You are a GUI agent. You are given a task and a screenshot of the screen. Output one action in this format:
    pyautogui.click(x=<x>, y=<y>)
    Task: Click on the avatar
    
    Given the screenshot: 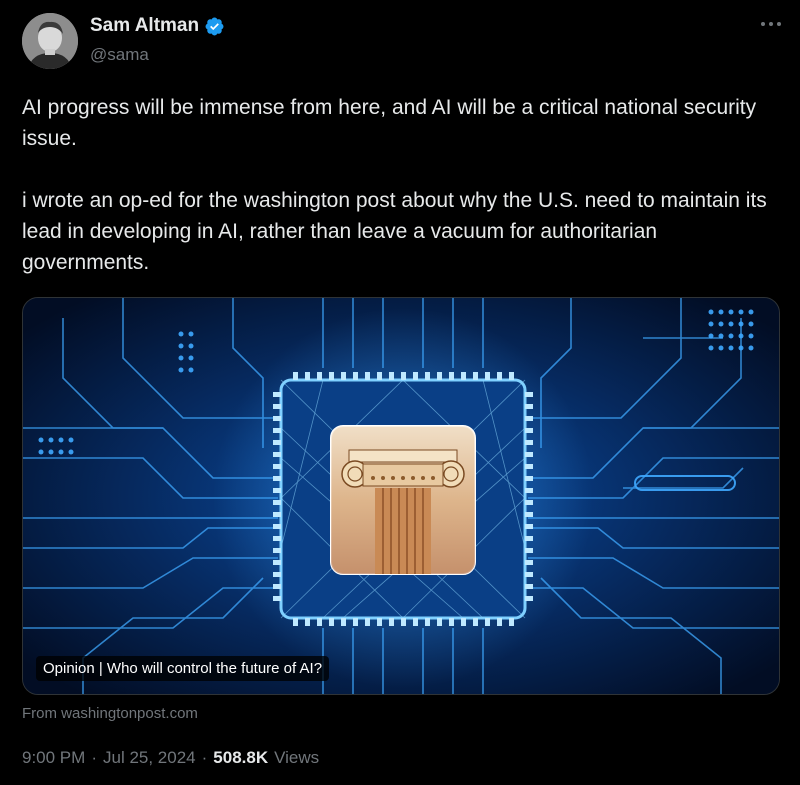 What is the action you would take?
    pyautogui.click(x=50, y=41)
    